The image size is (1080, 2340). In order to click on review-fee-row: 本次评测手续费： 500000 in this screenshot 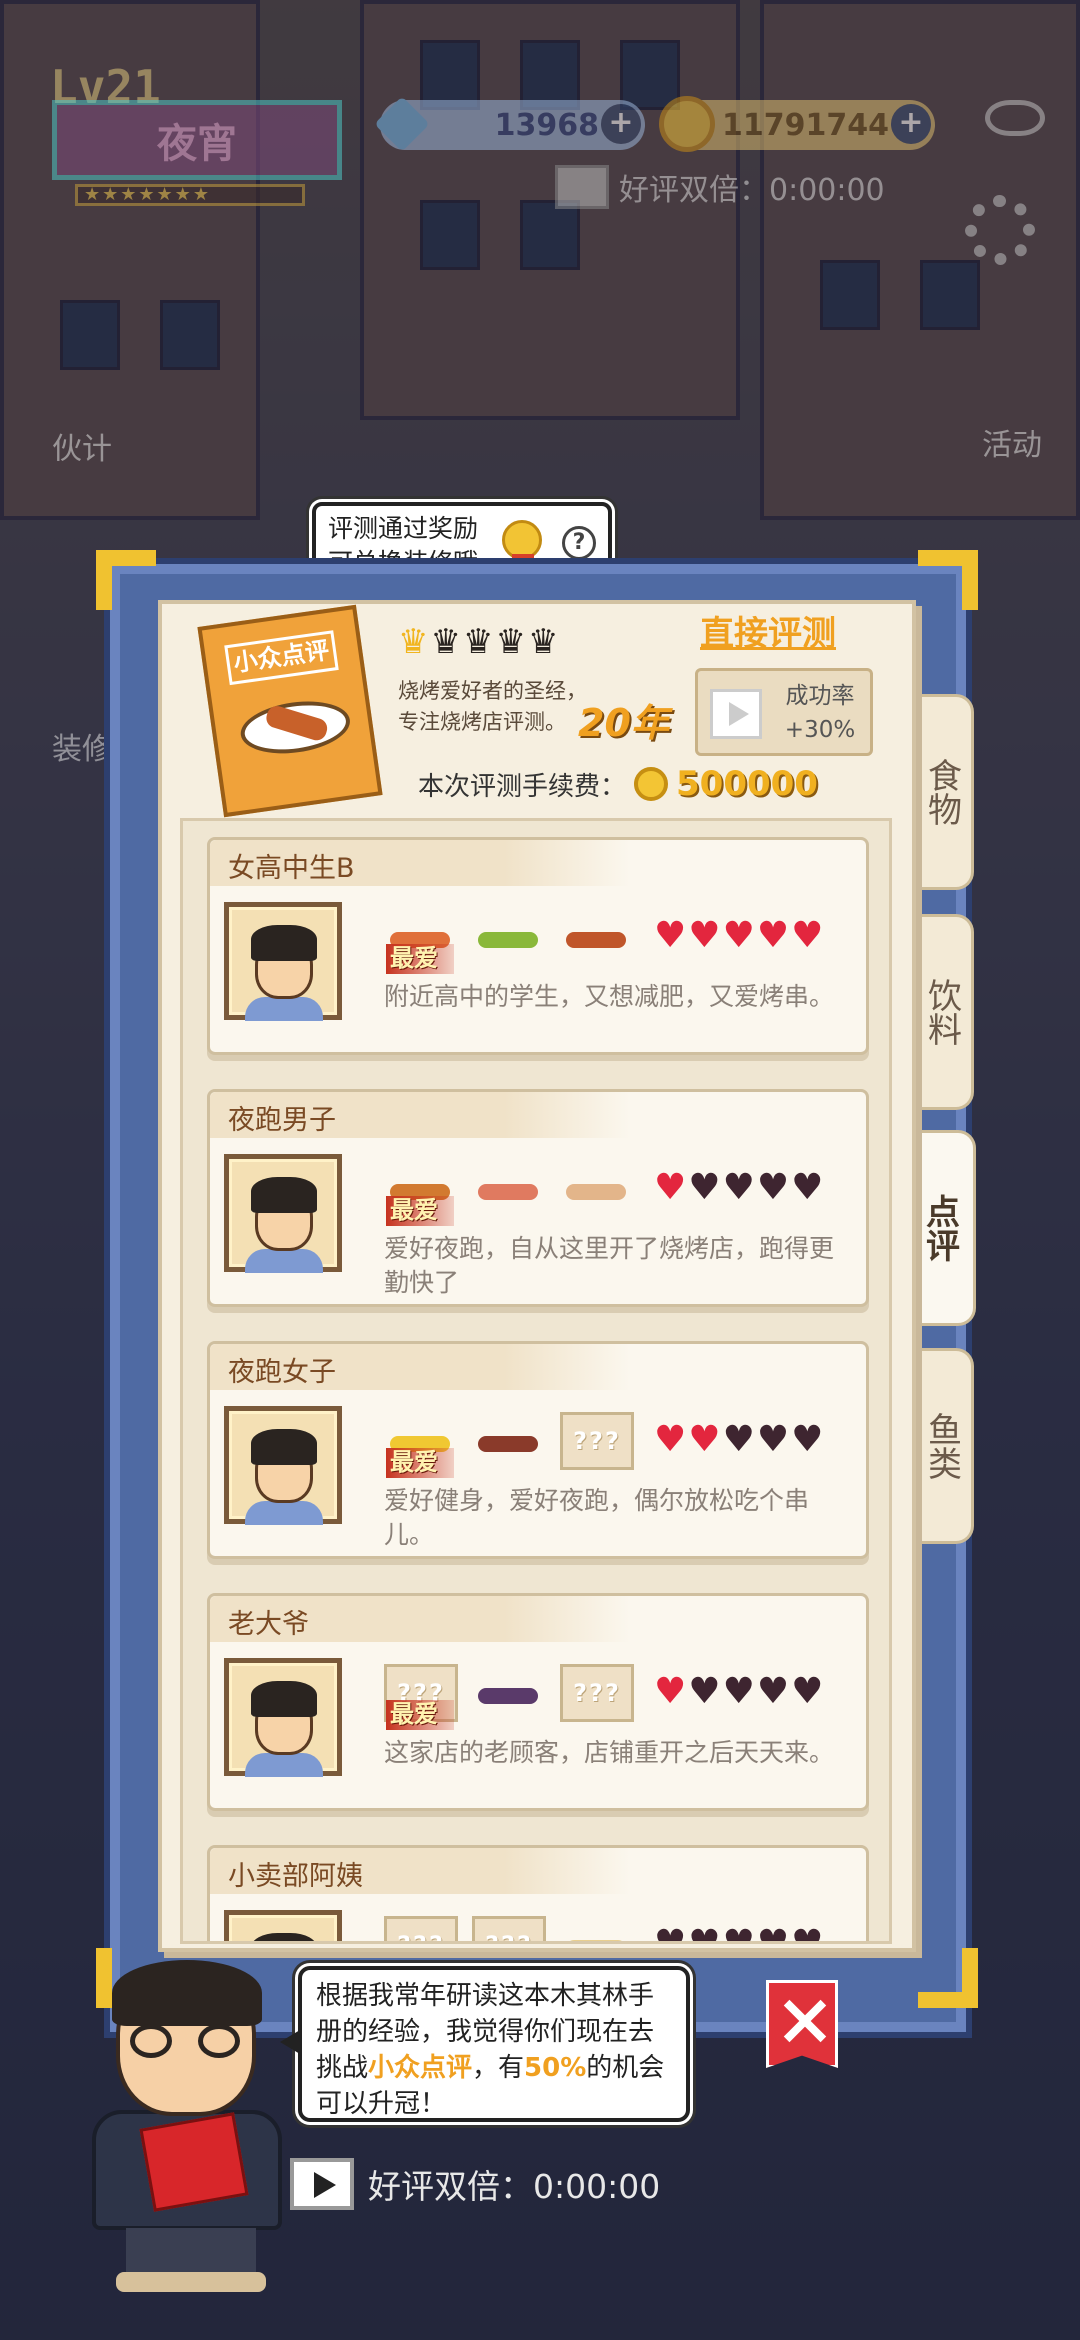, I will do `click(618, 784)`.